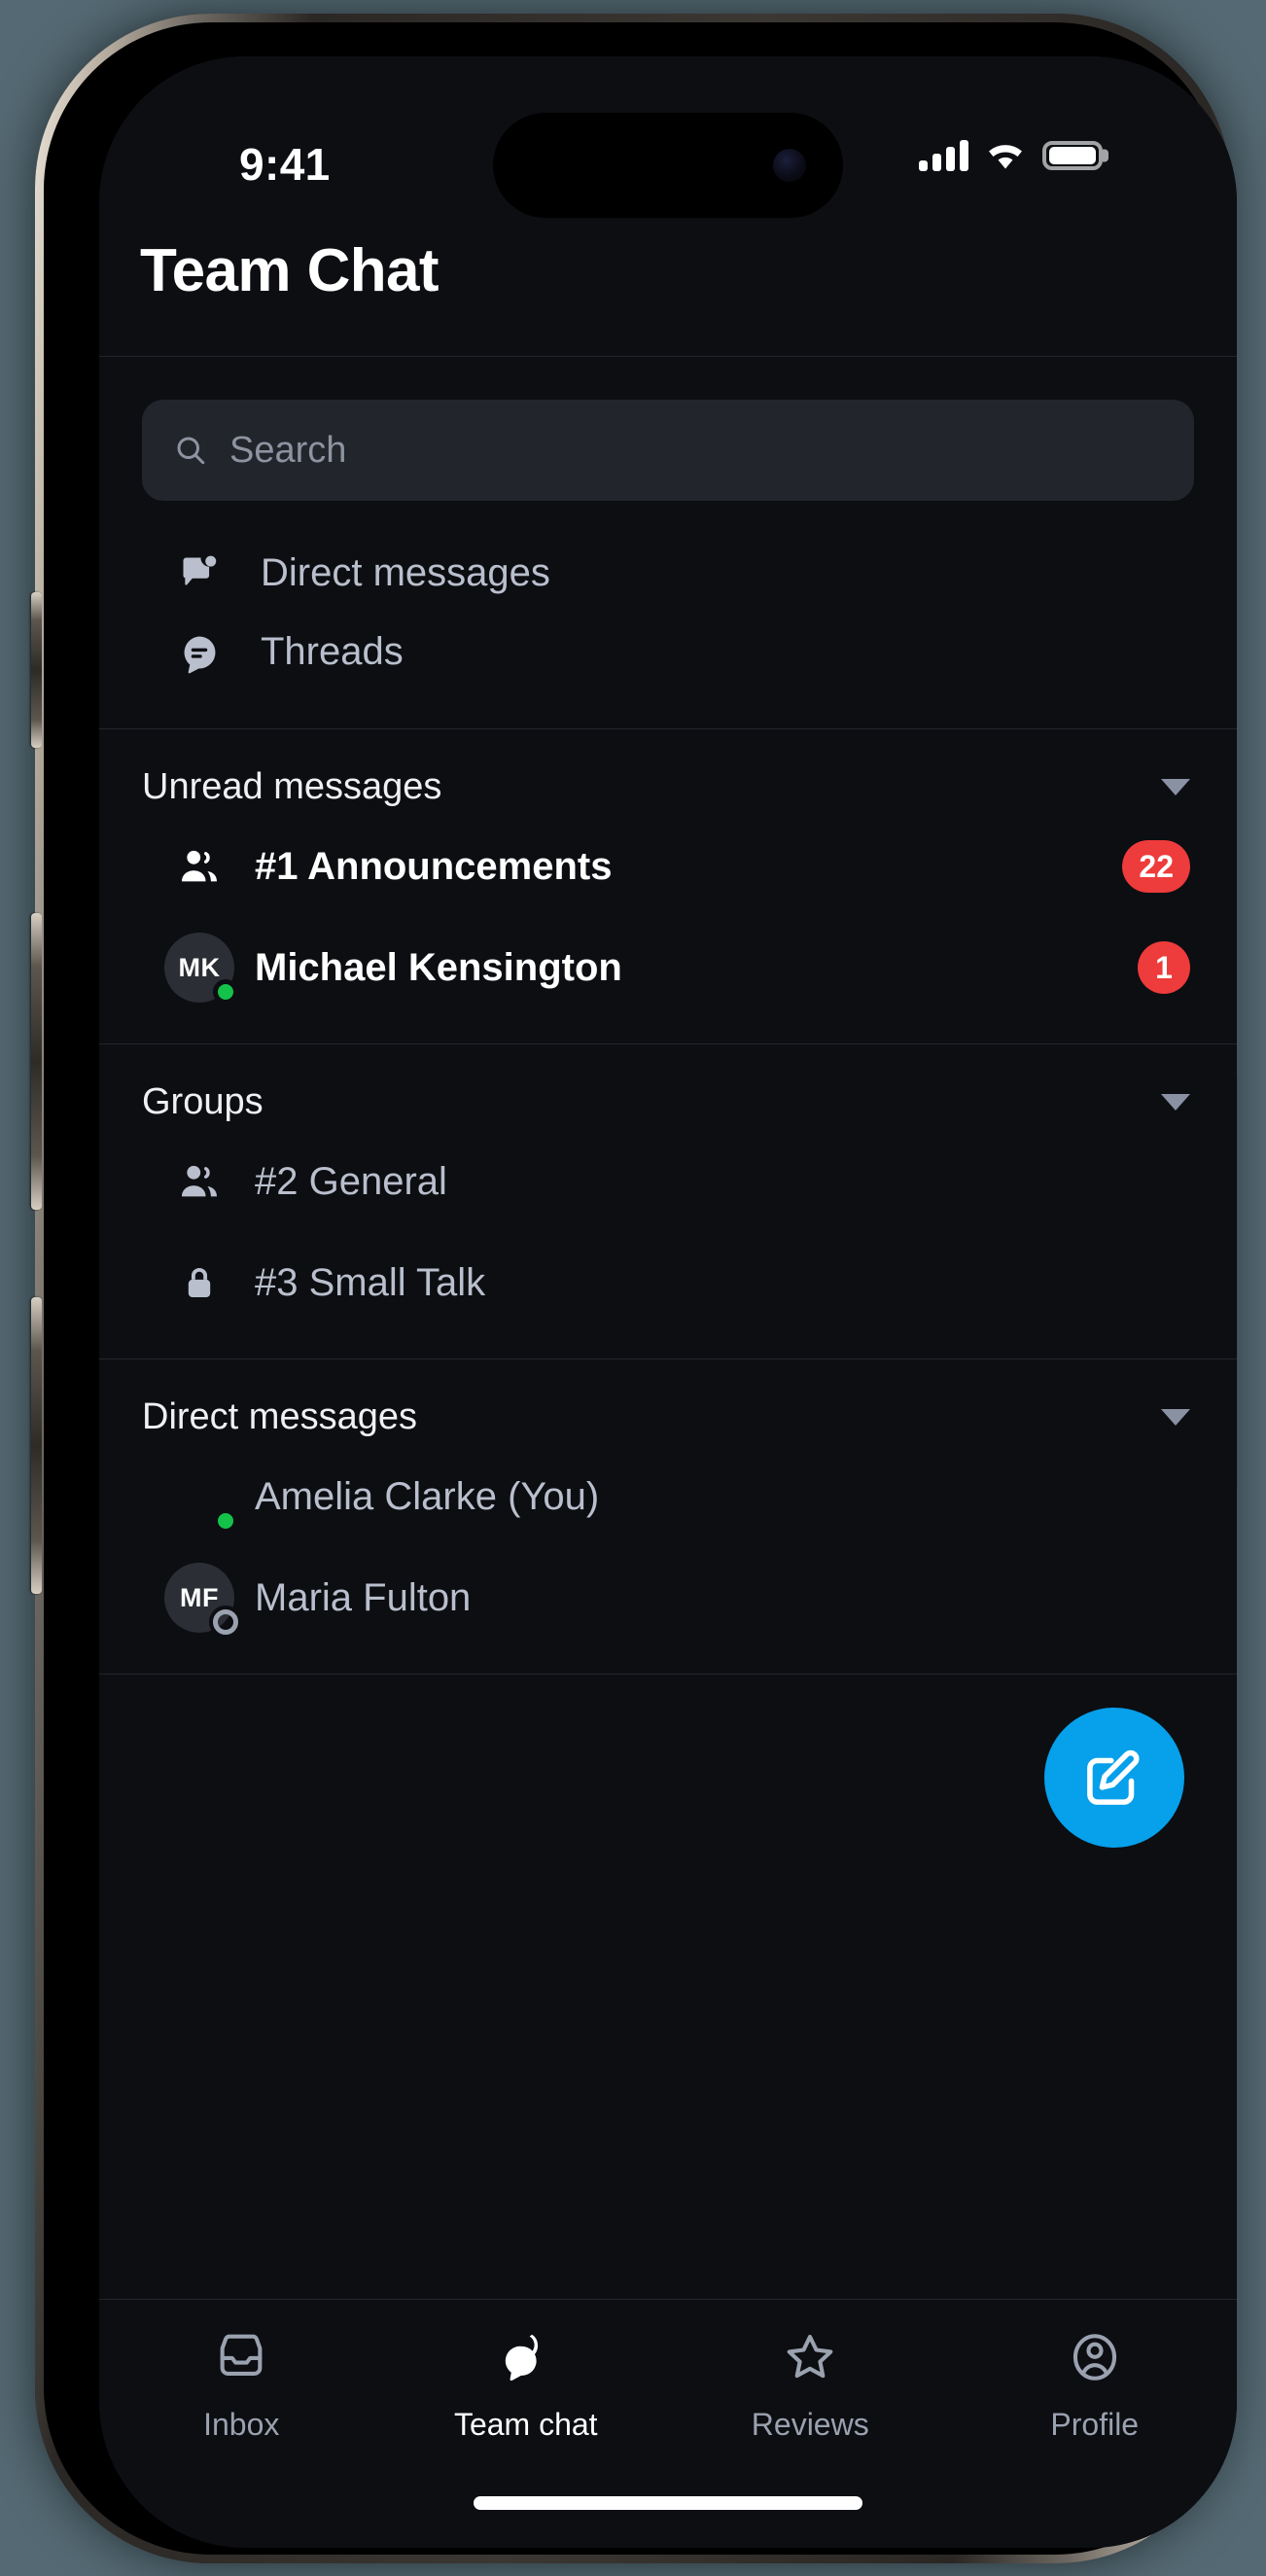  I want to click on home-indicator, so click(668, 2503).